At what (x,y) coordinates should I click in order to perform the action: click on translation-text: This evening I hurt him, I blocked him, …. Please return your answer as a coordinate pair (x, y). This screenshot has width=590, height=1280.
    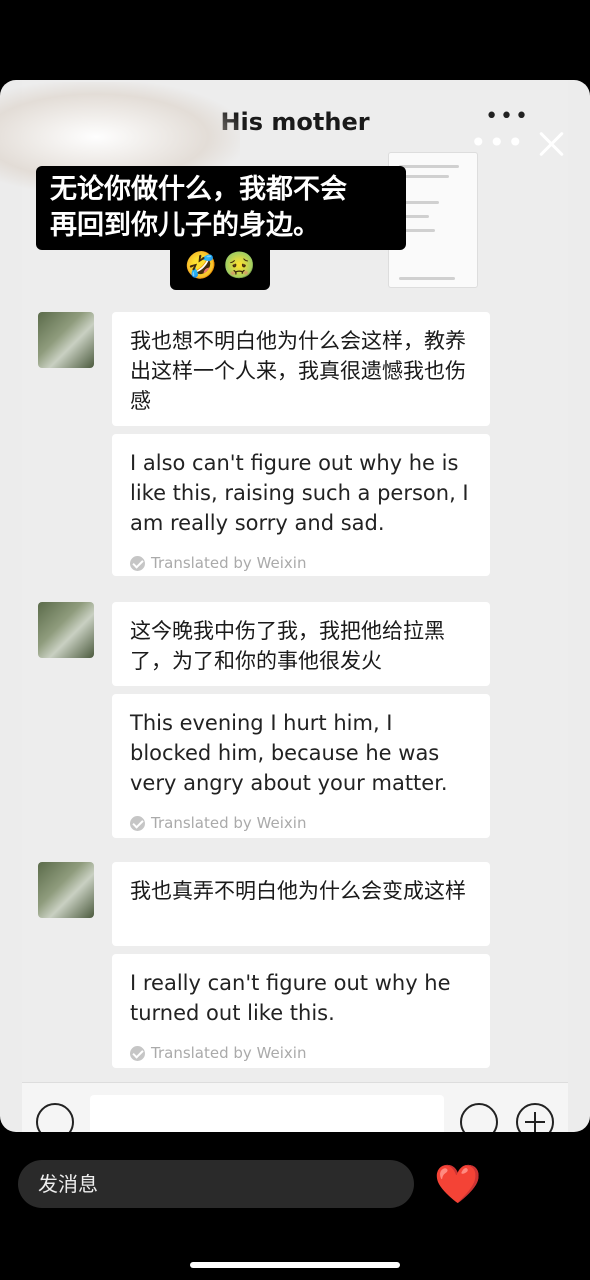
    Looking at the image, I should click on (289, 753).